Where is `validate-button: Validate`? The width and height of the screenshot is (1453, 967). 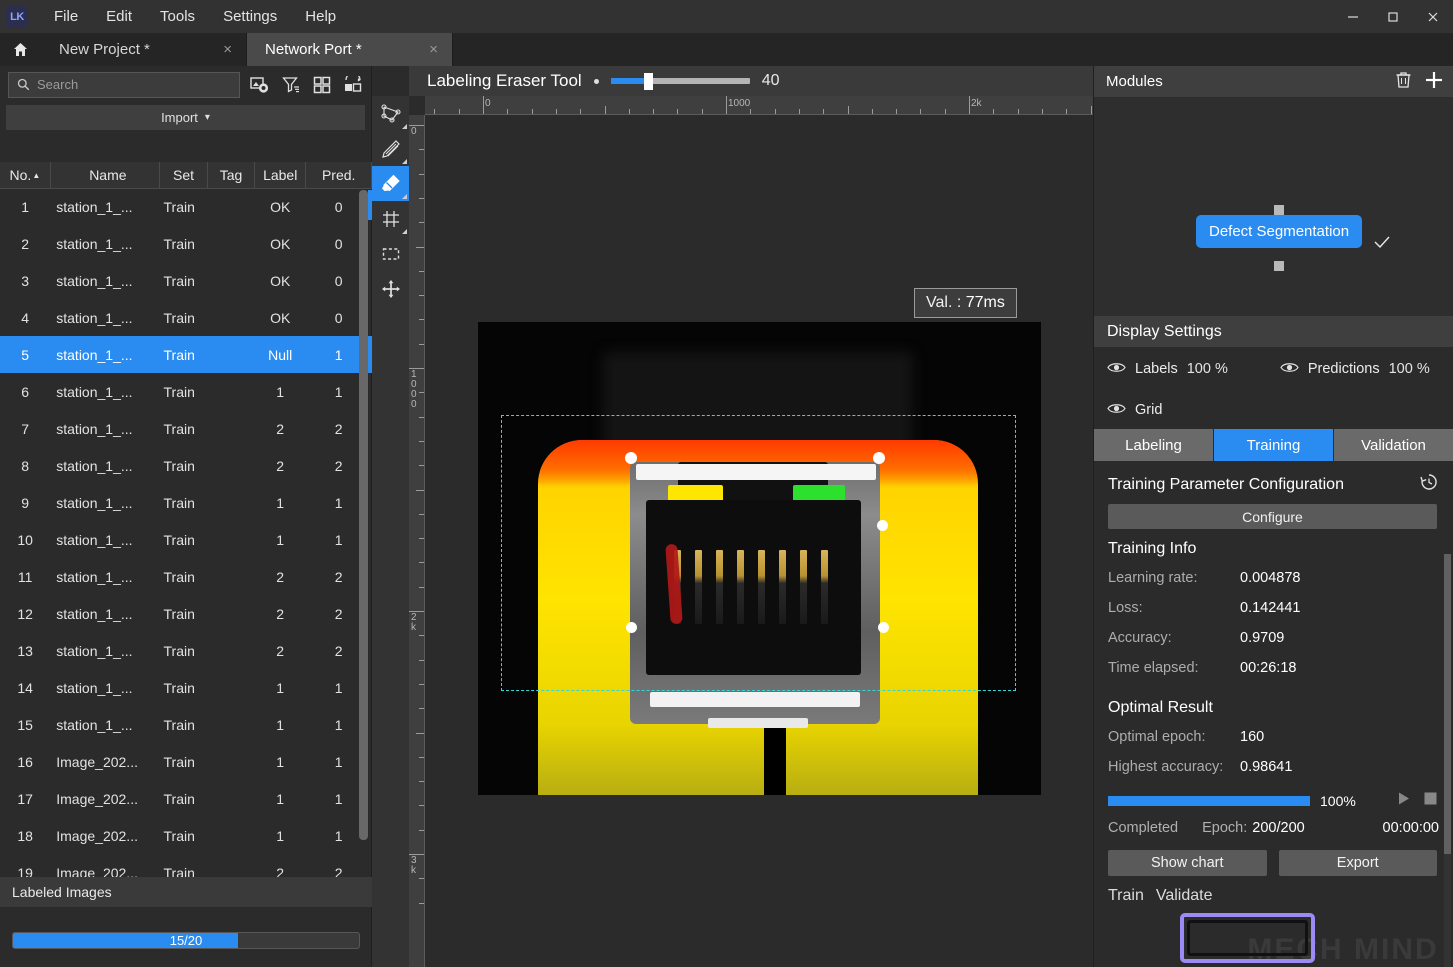 validate-button: Validate is located at coordinates (1184, 896).